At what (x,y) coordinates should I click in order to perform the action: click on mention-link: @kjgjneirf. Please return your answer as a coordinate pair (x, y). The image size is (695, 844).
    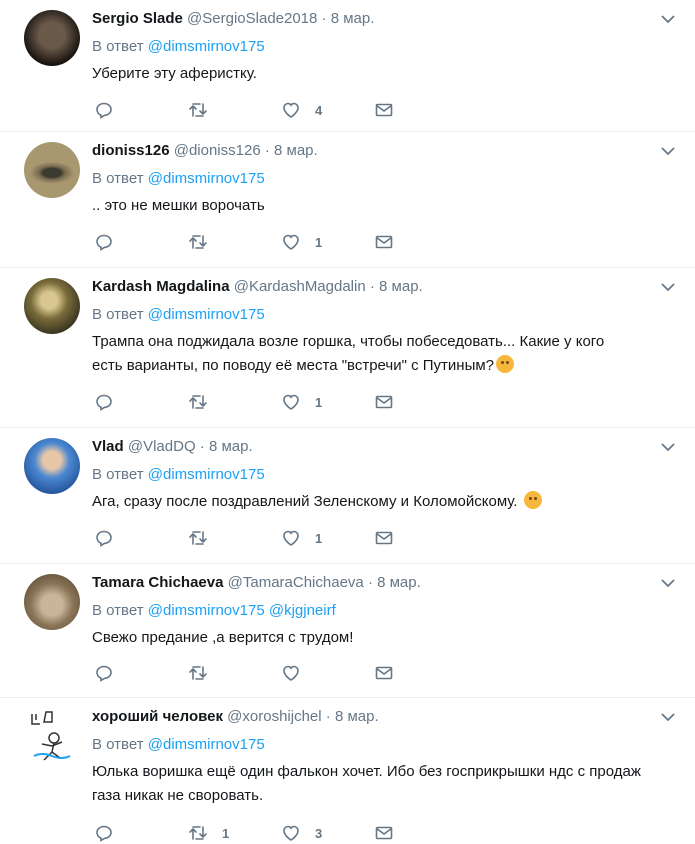
    Looking at the image, I should click on (302, 610).